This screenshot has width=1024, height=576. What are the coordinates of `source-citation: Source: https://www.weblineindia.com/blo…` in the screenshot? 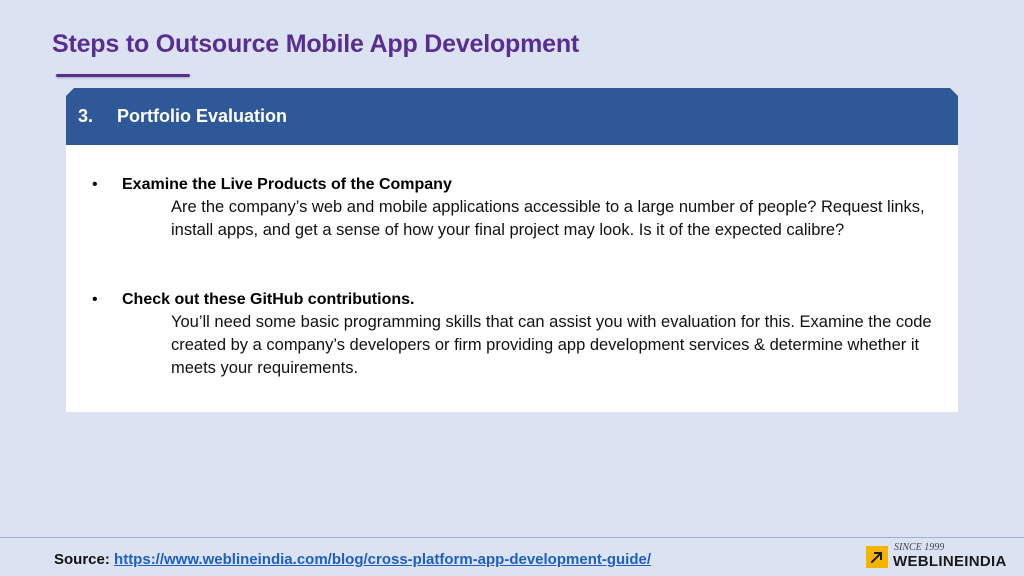 It's located at (352, 559).